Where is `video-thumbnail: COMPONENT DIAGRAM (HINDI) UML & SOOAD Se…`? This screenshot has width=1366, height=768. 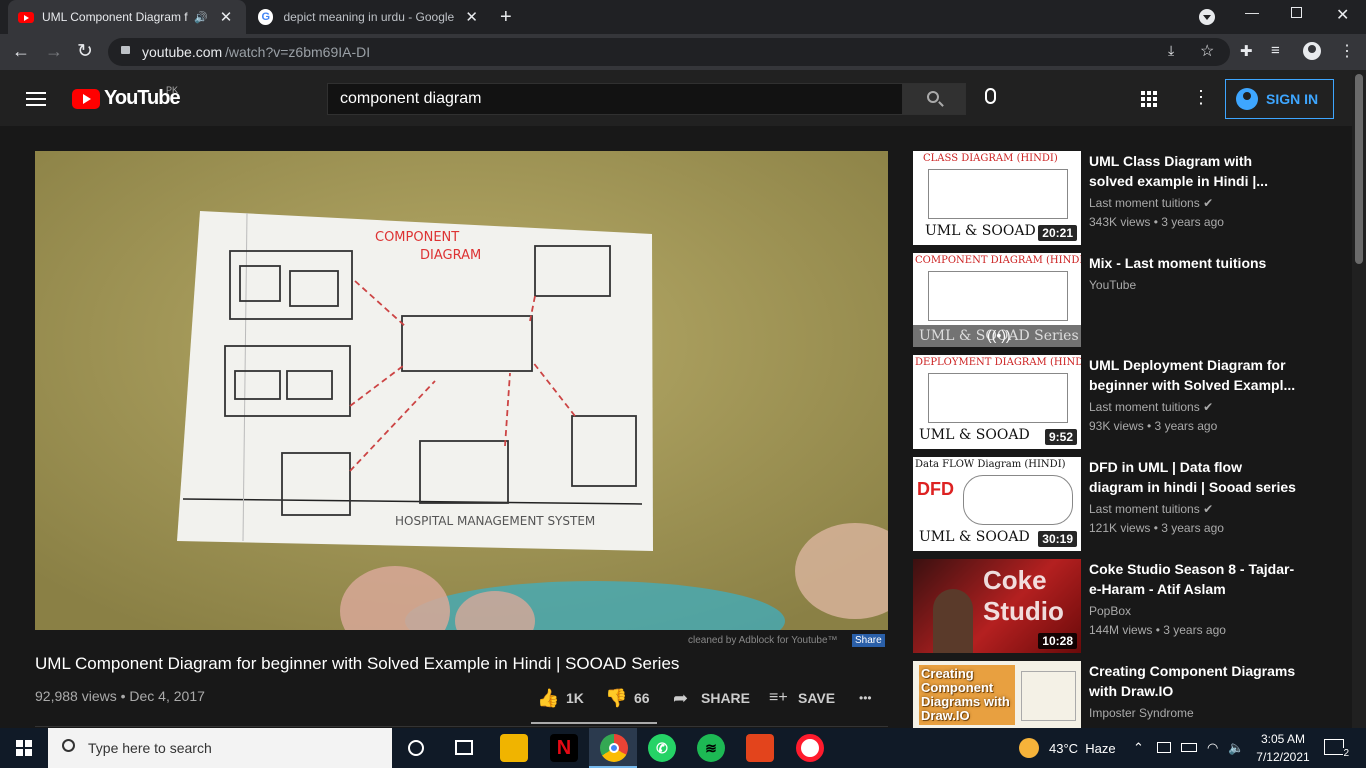 video-thumbnail: COMPONENT DIAGRAM (HINDI) UML & SOOAD Se… is located at coordinates (997, 300).